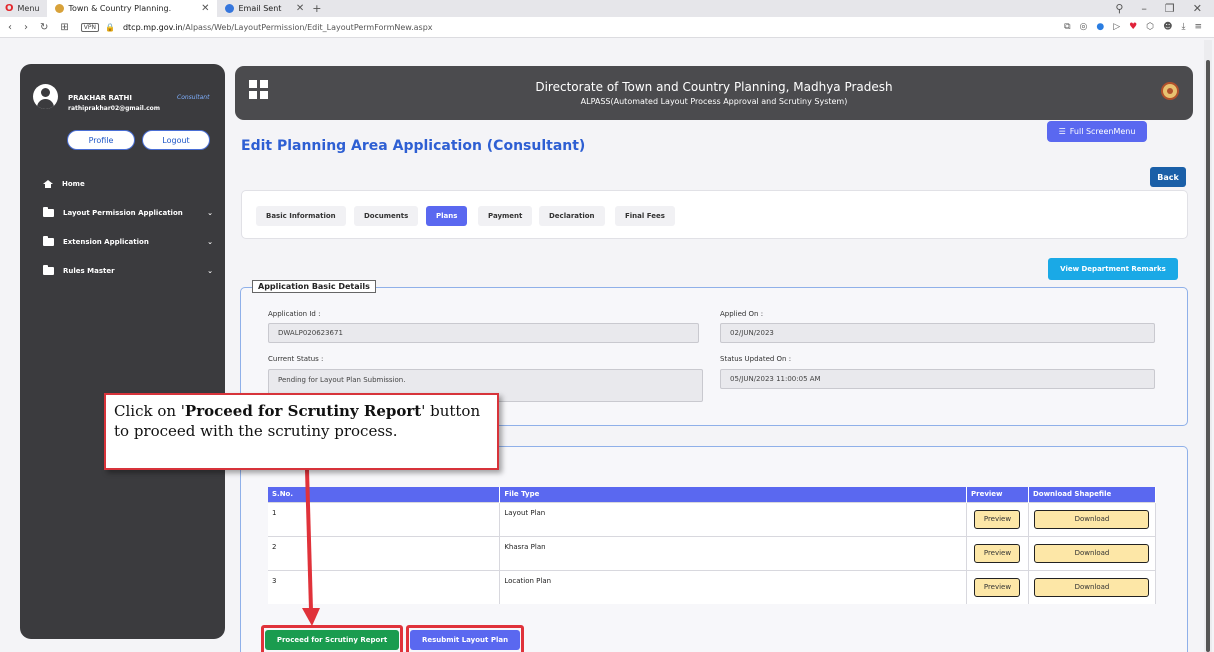 This screenshot has height=652, width=1214. What do you see at coordinates (1150, 27) in the screenshot?
I see `extensions-icon: ⬡` at bounding box center [1150, 27].